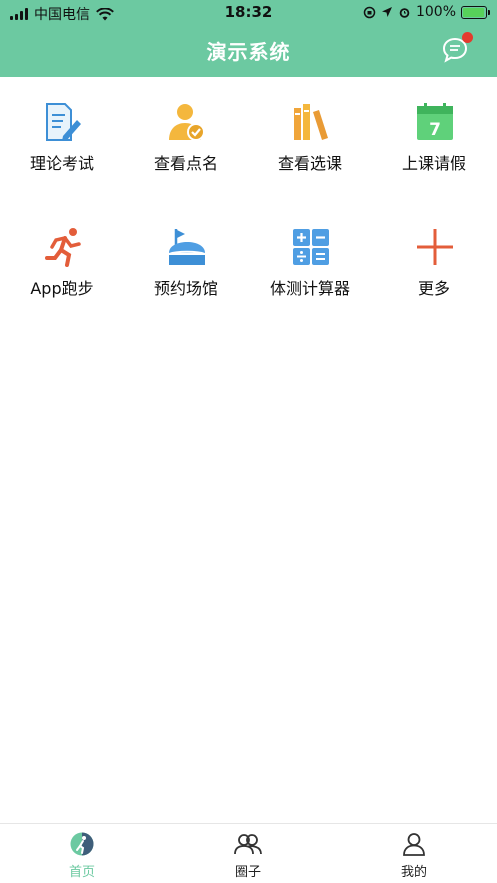 The height and width of the screenshot is (883, 497). I want to click on battery-icon, so click(475, 12).